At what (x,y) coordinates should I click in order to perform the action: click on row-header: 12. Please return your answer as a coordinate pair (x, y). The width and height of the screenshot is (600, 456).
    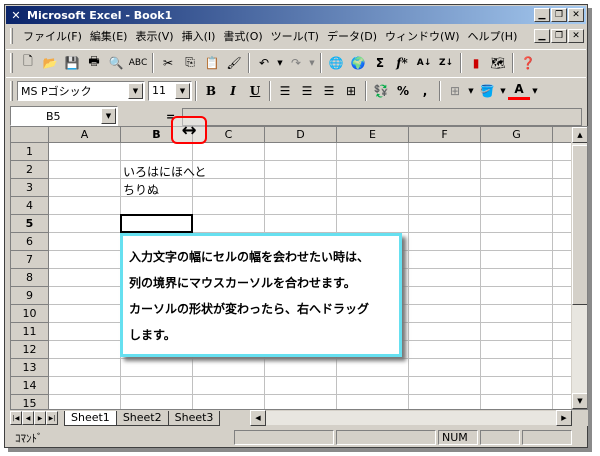
    Looking at the image, I should click on (30, 350).